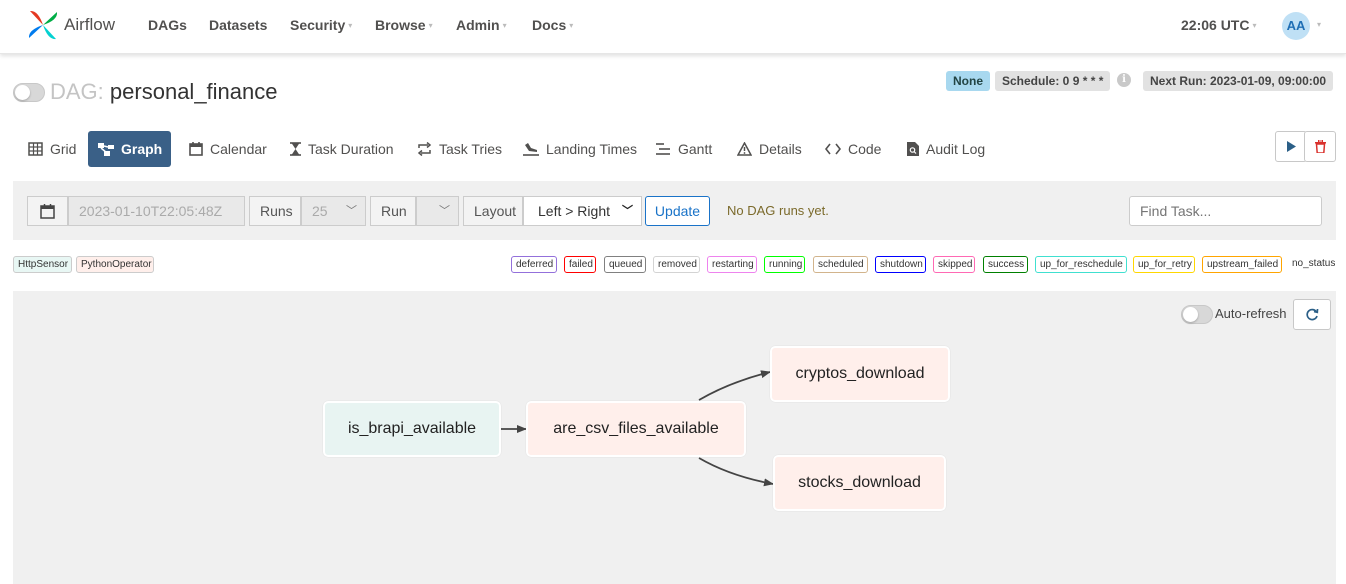 The width and height of the screenshot is (1346, 584). I want to click on task-node-are-csv-files-available: are_csv_files_available, so click(636, 429).